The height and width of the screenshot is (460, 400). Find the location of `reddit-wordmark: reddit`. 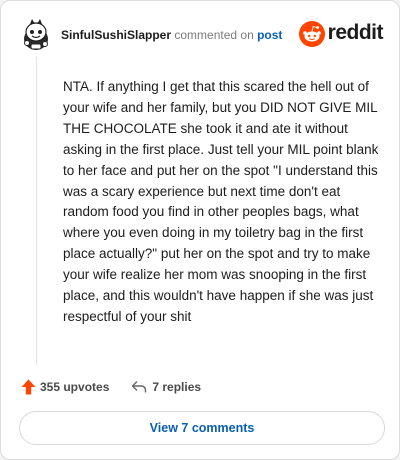

reddit-wordmark: reddit is located at coordinates (355, 32).